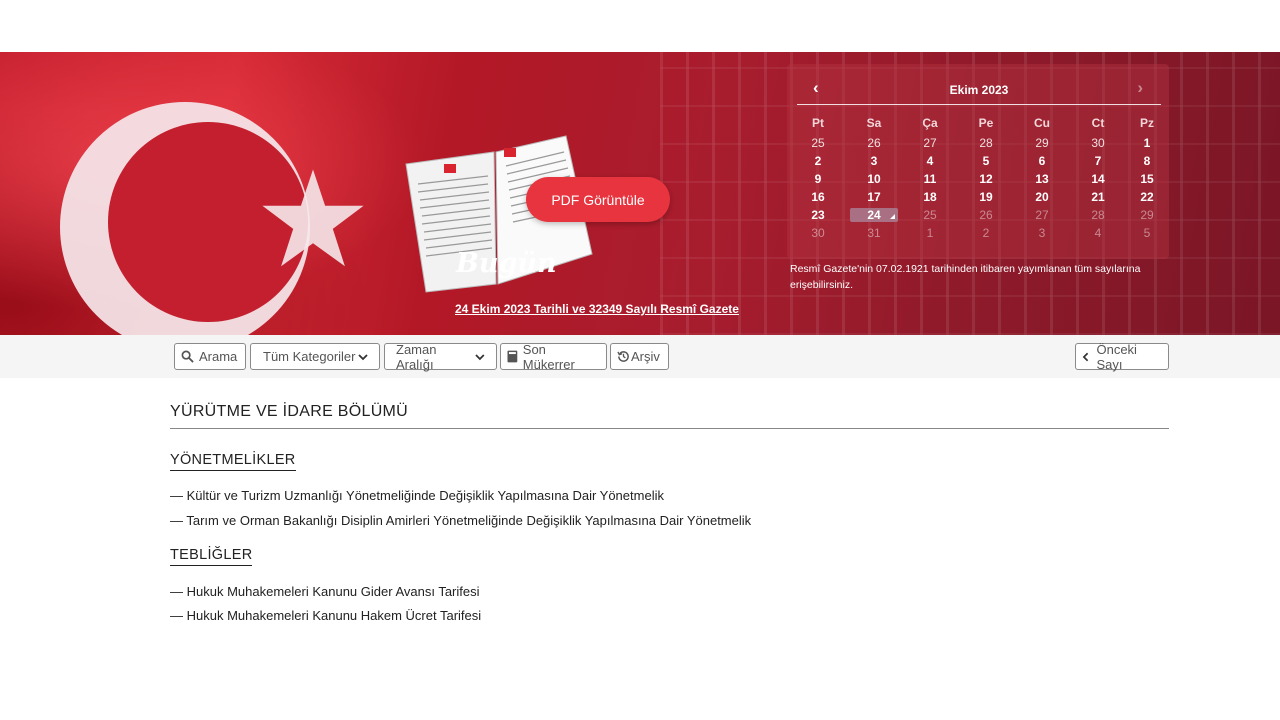 This screenshot has width=1280, height=720. What do you see at coordinates (313, 218) in the screenshot?
I see `flag-star-icon` at bounding box center [313, 218].